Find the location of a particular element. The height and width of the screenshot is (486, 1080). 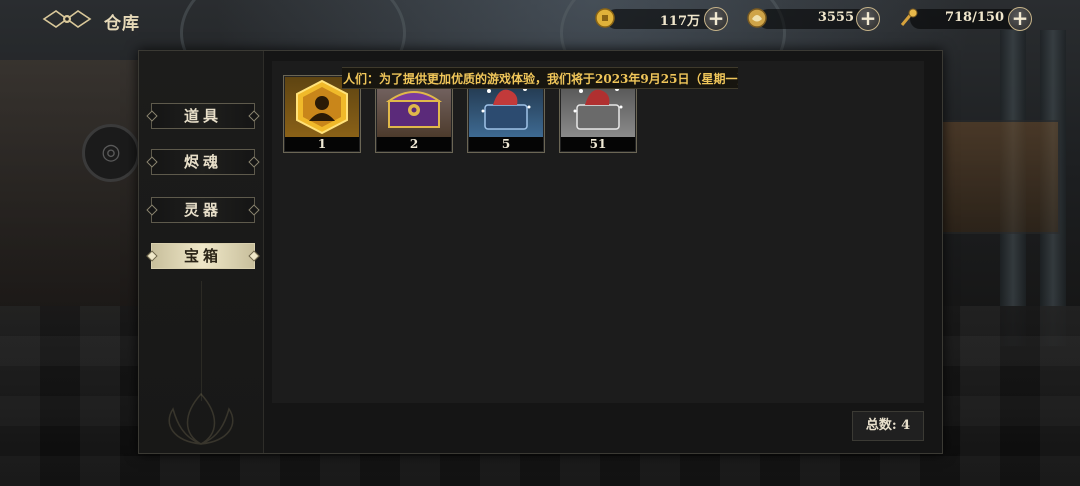

sidebar-divider is located at coordinates (201, 341).